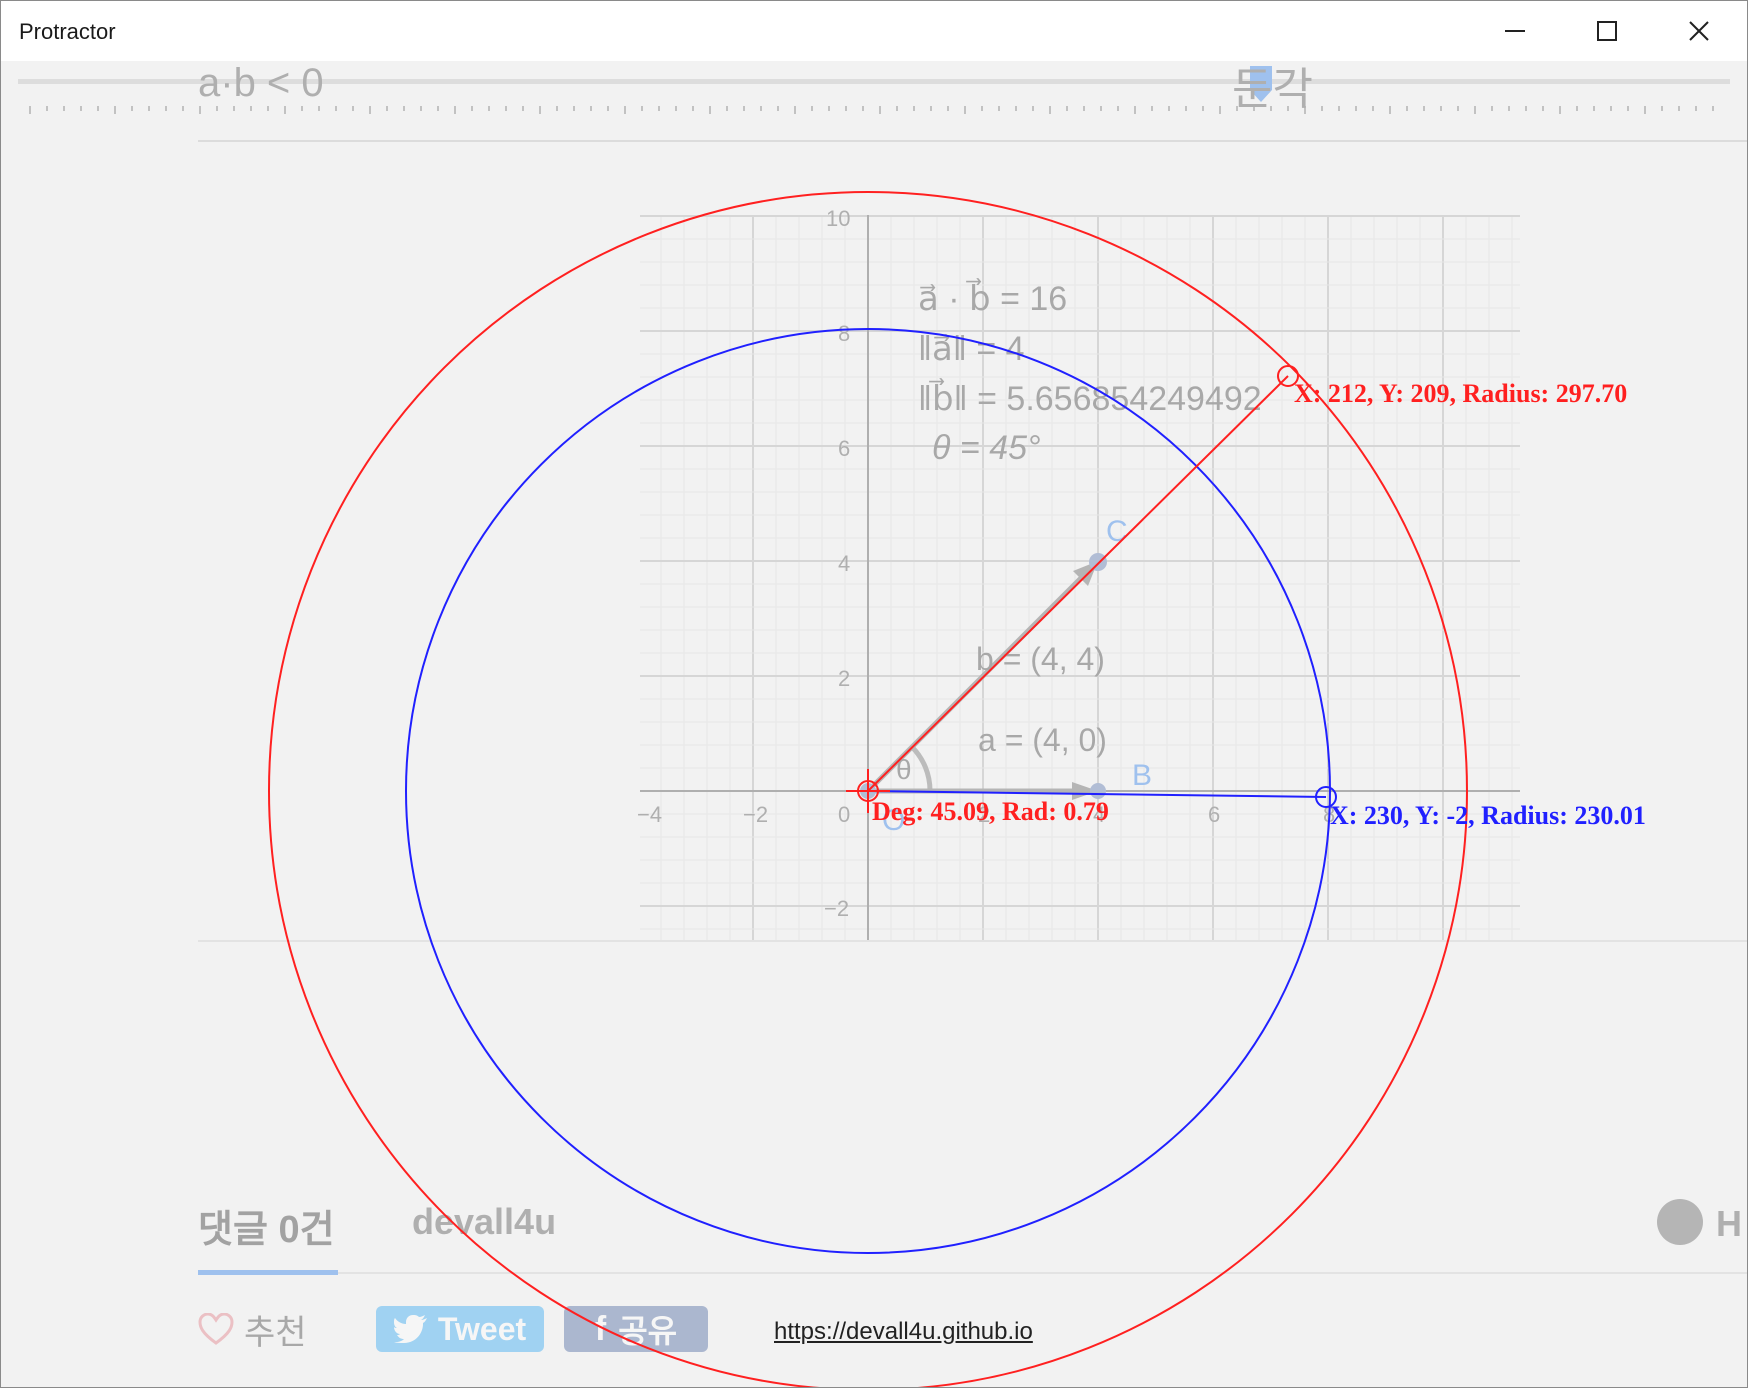  I want to click on close-button, so click(1699, 31).